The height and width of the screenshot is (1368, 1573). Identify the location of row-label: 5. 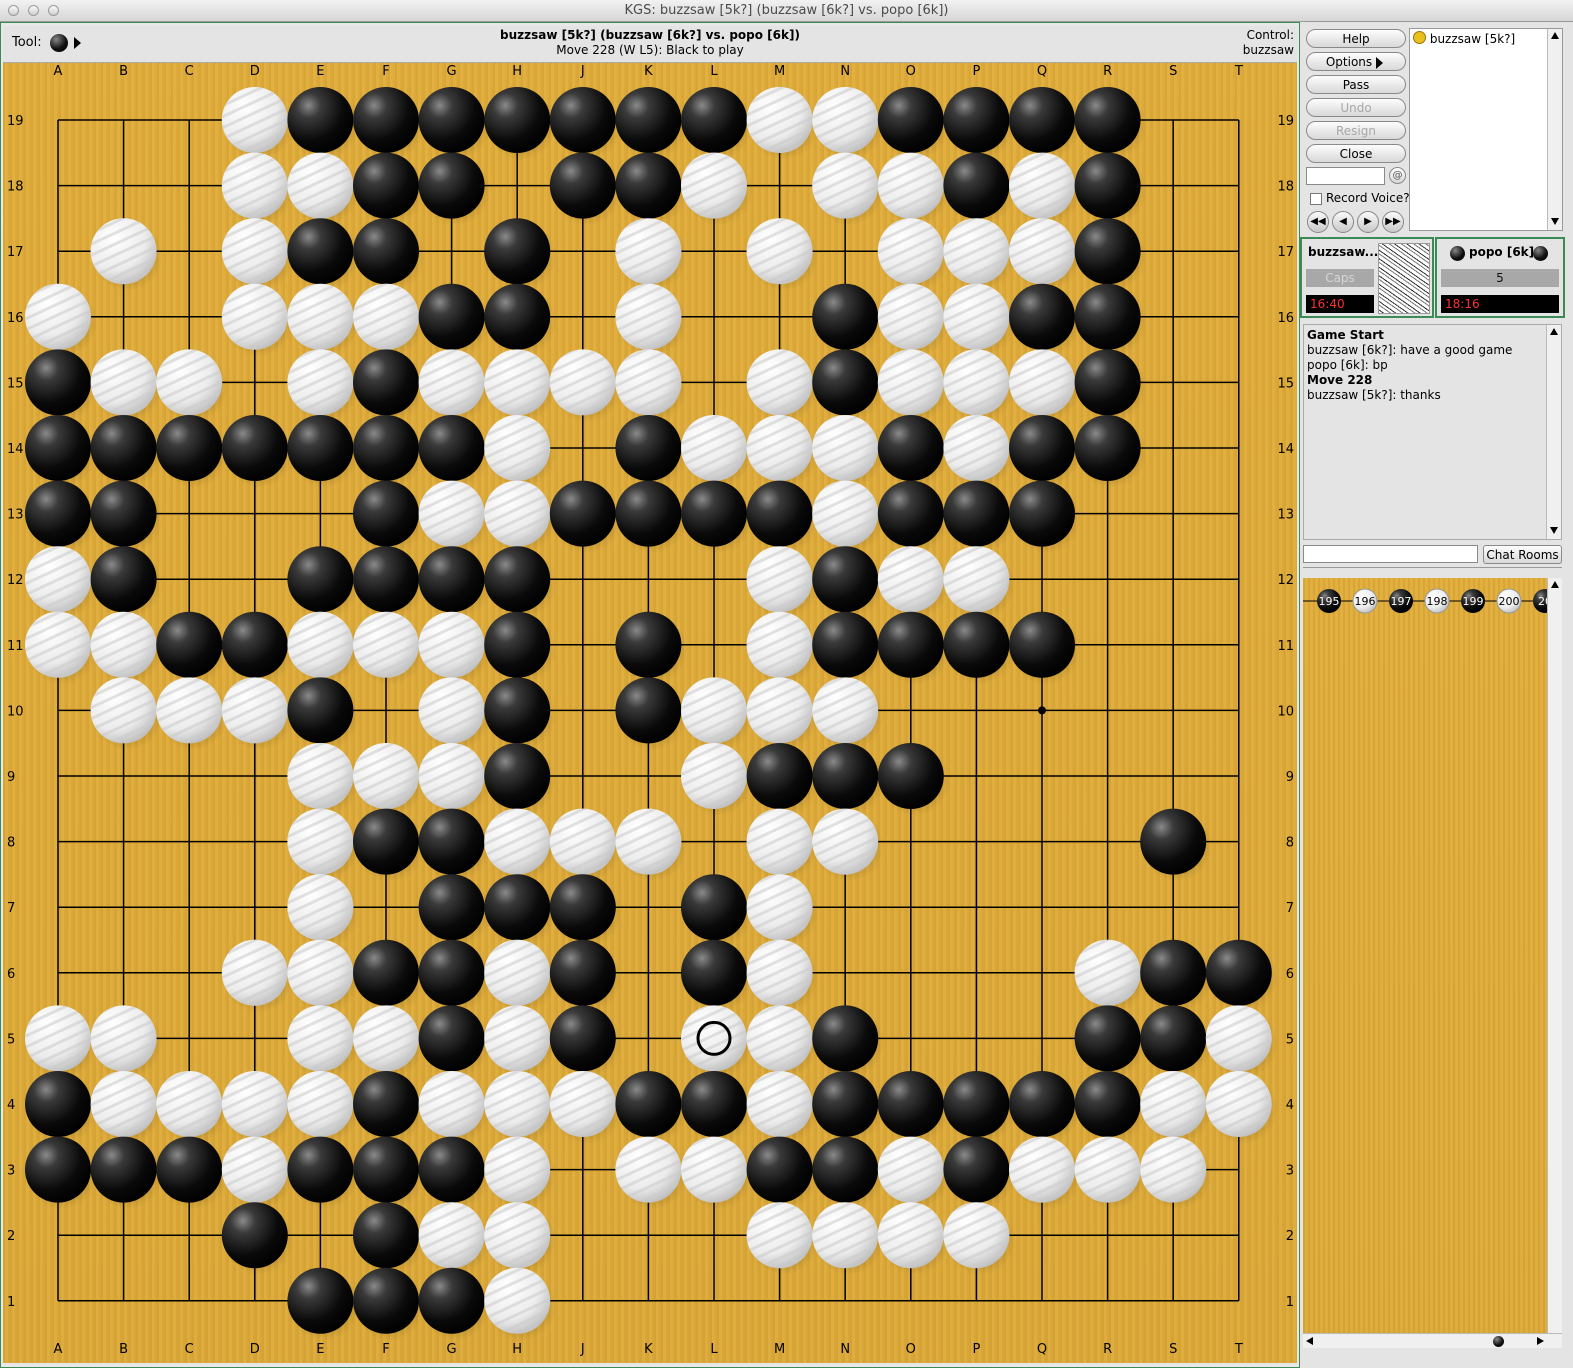
(11, 1039).